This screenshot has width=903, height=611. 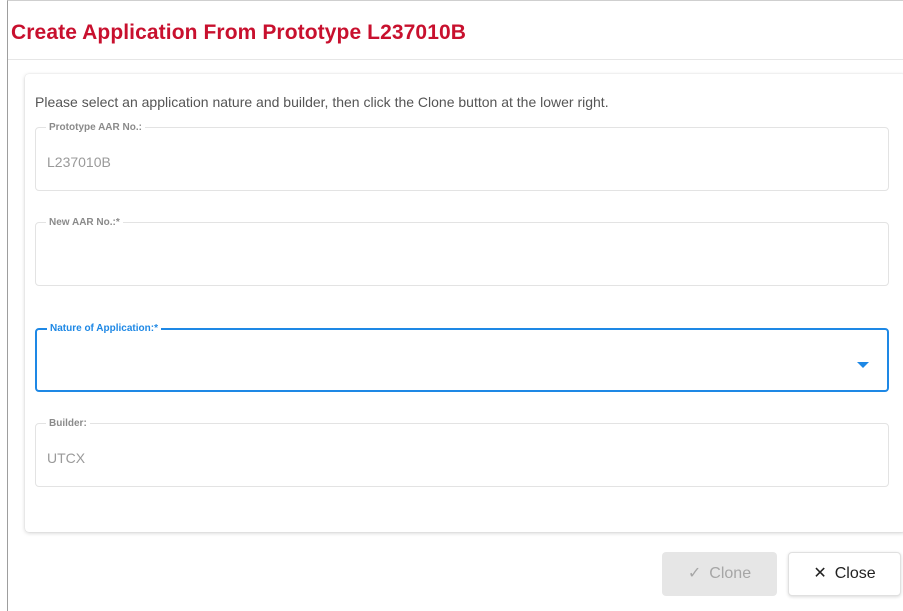 I want to click on prototype-aar-label: Prototype AAR No.:, so click(x=95, y=127).